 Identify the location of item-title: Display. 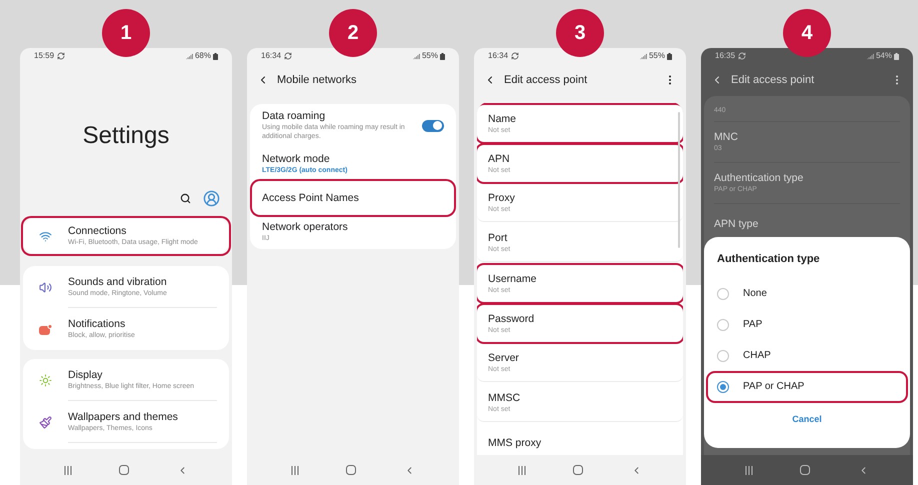
(86, 375).